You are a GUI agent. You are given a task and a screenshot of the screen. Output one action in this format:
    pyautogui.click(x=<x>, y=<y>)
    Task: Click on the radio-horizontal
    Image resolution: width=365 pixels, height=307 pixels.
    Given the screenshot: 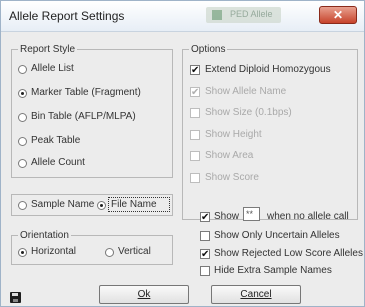 What is the action you would take?
    pyautogui.click(x=22, y=252)
    